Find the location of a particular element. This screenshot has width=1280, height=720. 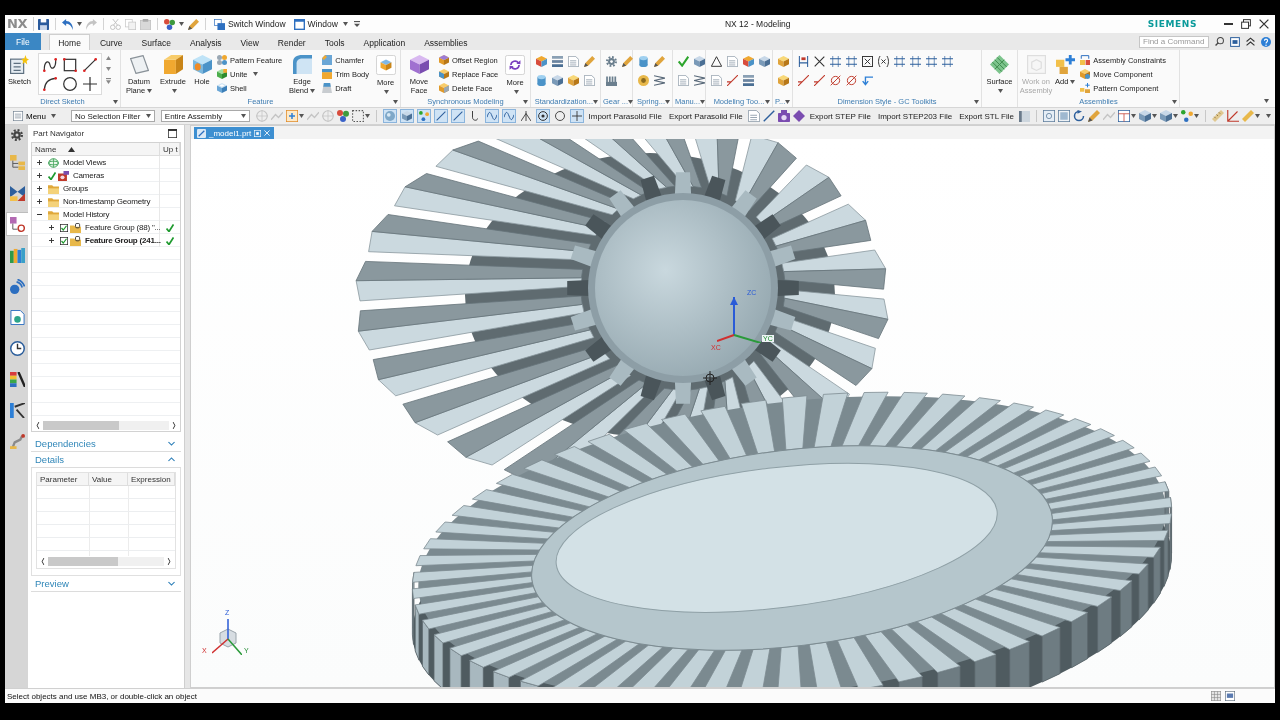

quick-access-button: Window is located at coordinates (320, 24).